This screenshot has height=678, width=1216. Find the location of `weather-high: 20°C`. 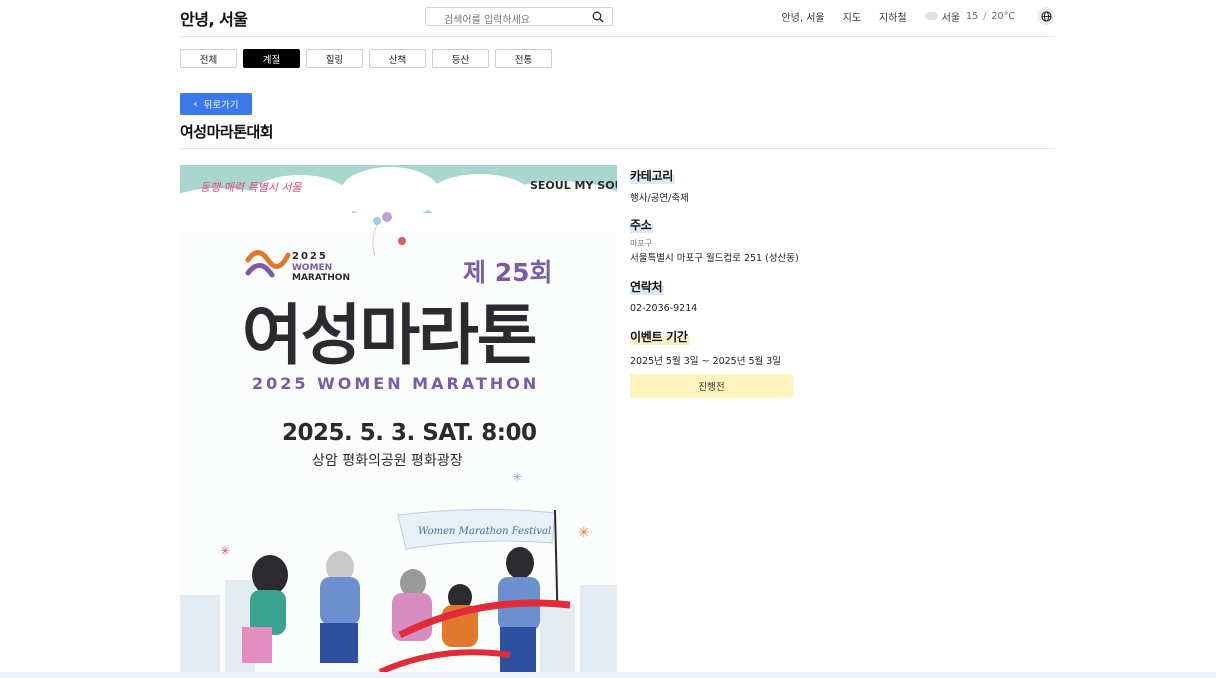

weather-high: 20°C is located at coordinates (1003, 16).